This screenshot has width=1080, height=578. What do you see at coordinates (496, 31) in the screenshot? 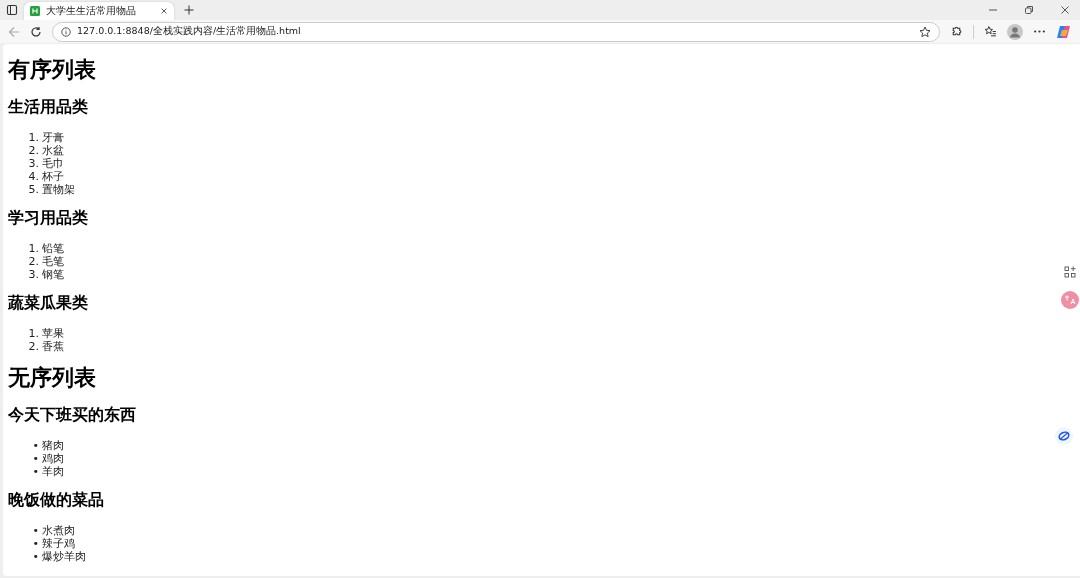
I see `address-bar: 127.0.0.1:8848/全栈实践内容/生活常用物品.html` at bounding box center [496, 31].